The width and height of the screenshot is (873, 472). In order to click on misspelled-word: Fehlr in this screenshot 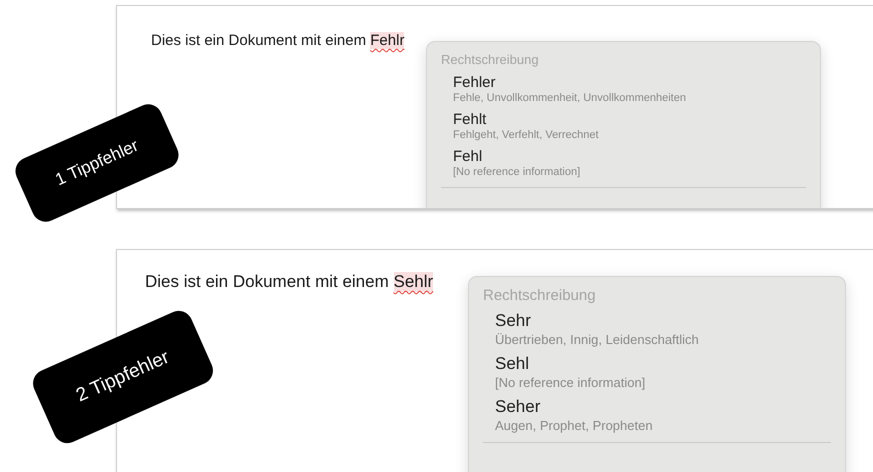, I will do `click(387, 40)`.